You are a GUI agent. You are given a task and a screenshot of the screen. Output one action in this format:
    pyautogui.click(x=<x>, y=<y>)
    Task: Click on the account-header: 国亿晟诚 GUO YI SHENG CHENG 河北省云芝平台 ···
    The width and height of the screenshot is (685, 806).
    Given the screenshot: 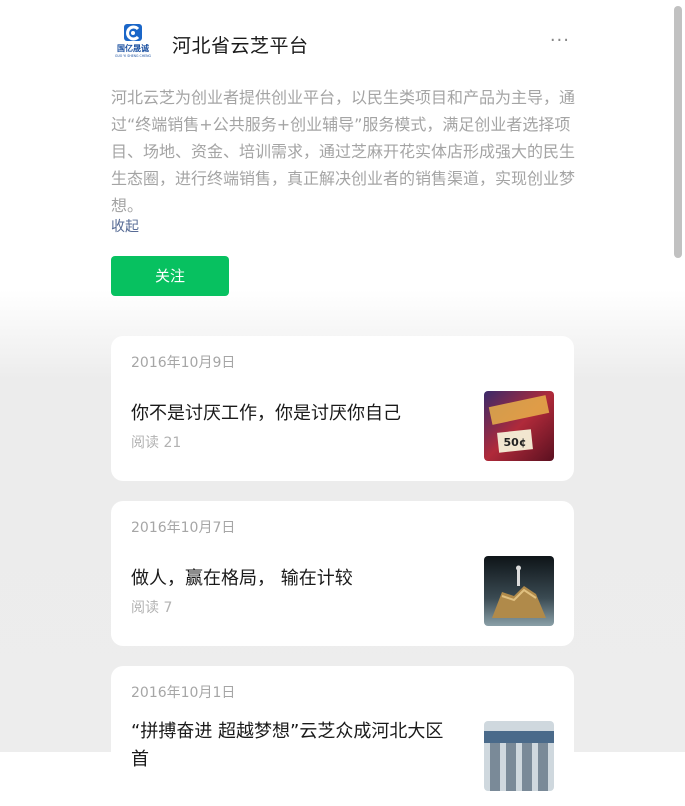 What is the action you would take?
    pyautogui.click(x=343, y=43)
    